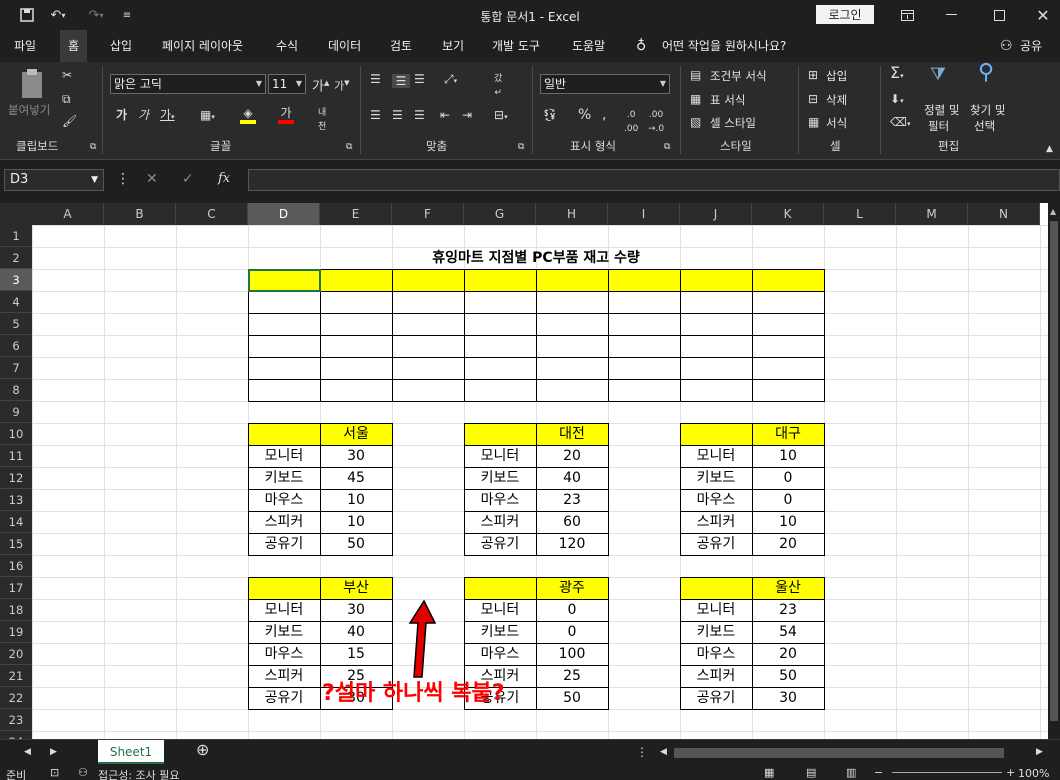 This screenshot has height=780, width=1060. Describe the element at coordinates (53, 752) in the screenshot. I see `next-sheet-icon: ▶` at that location.